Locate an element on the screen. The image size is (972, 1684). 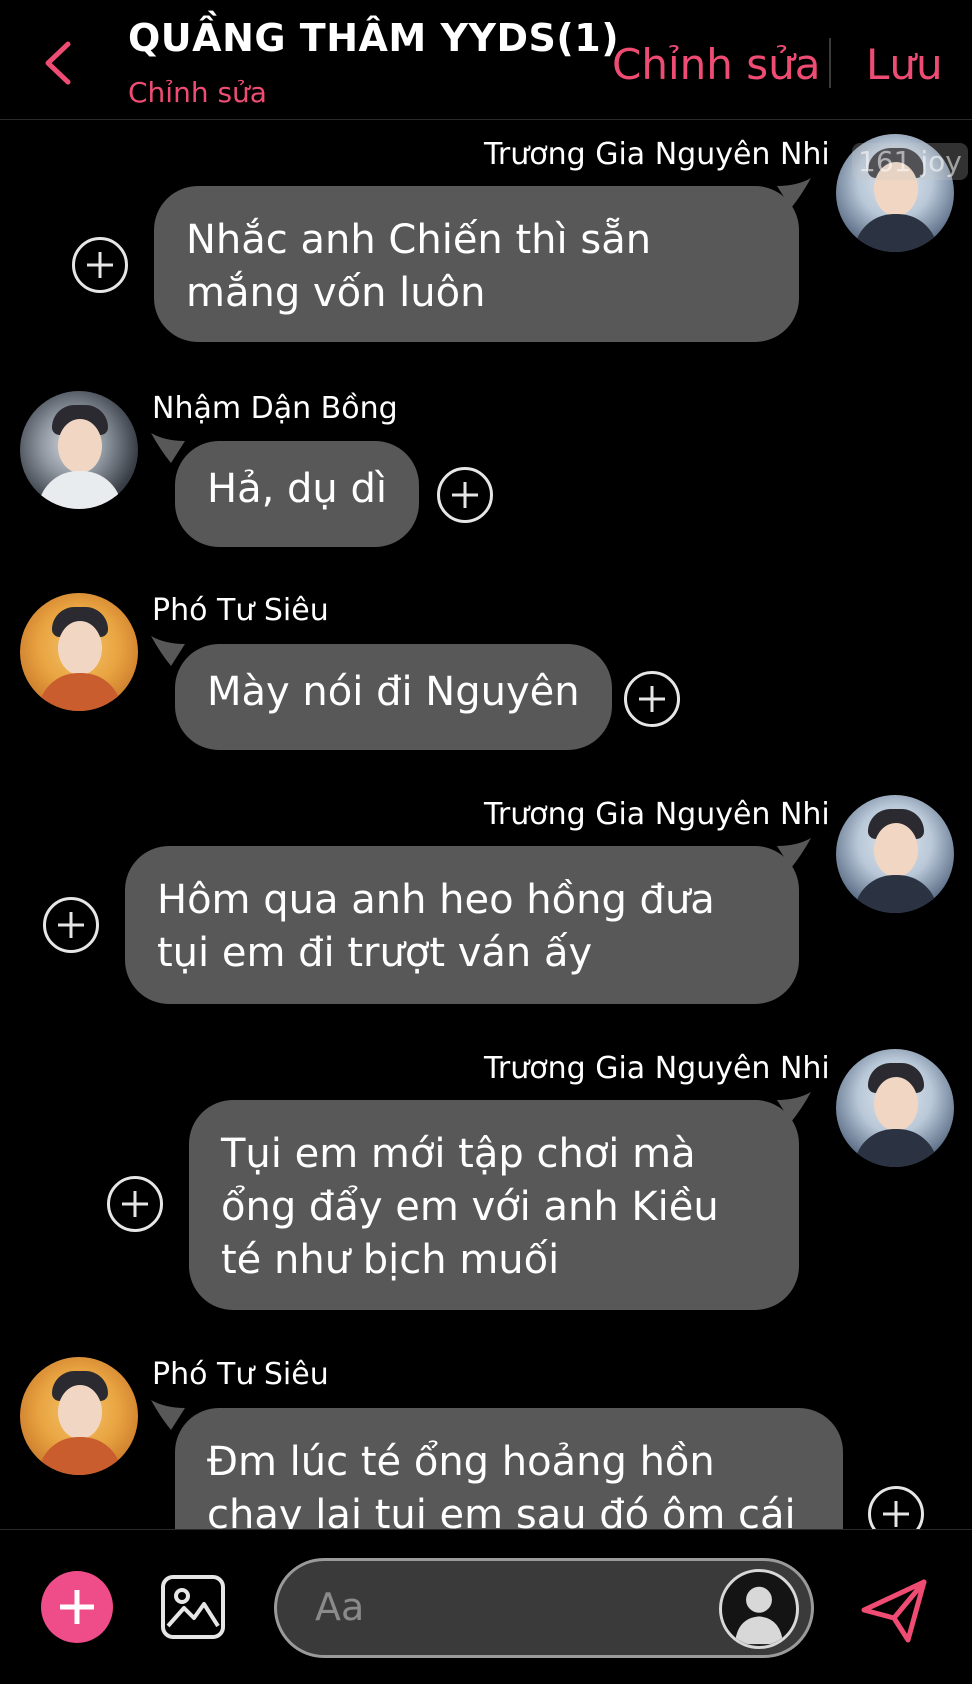
person-silhouette-icon is located at coordinates (759, 1615).